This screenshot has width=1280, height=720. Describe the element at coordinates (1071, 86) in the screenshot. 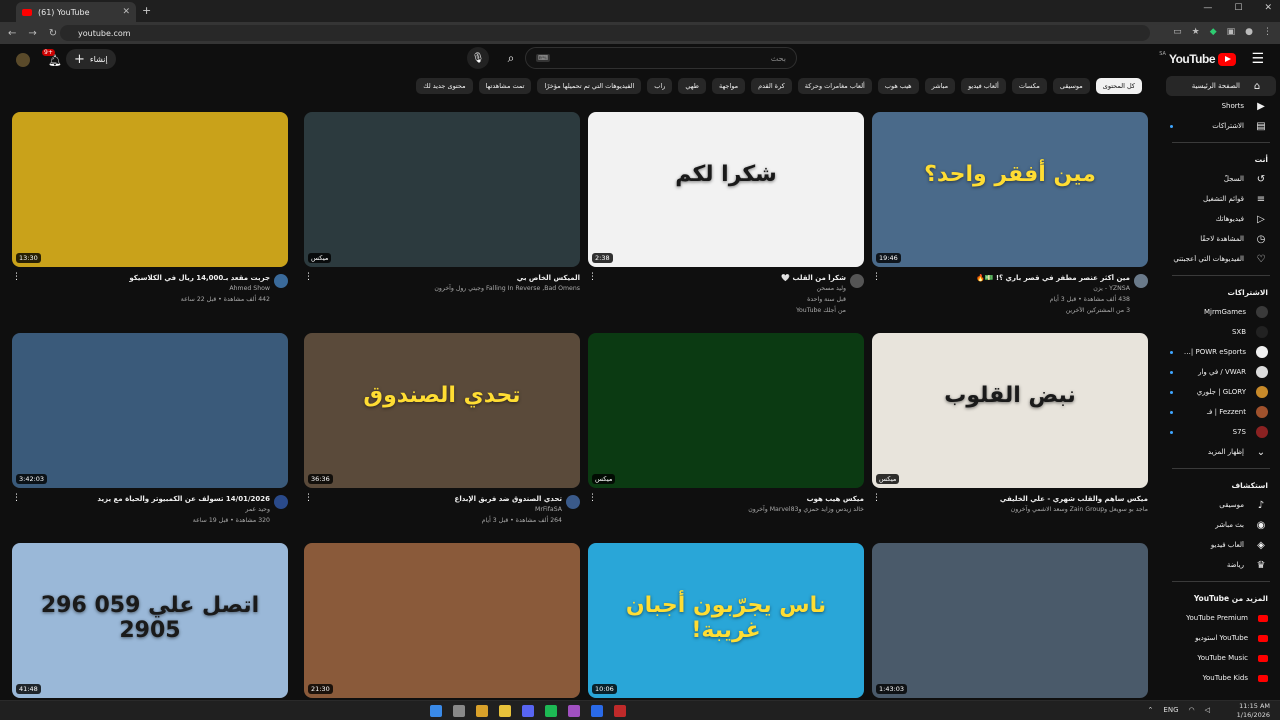

I see `filter-chip: موسيقى` at that location.